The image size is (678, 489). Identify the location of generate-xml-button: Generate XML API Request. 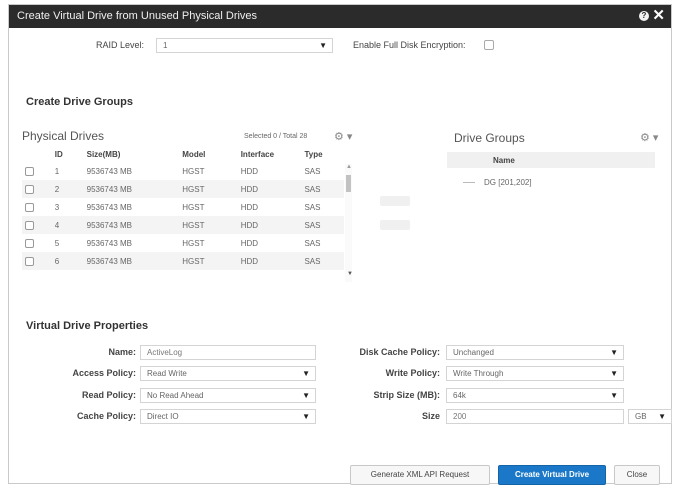
(420, 475).